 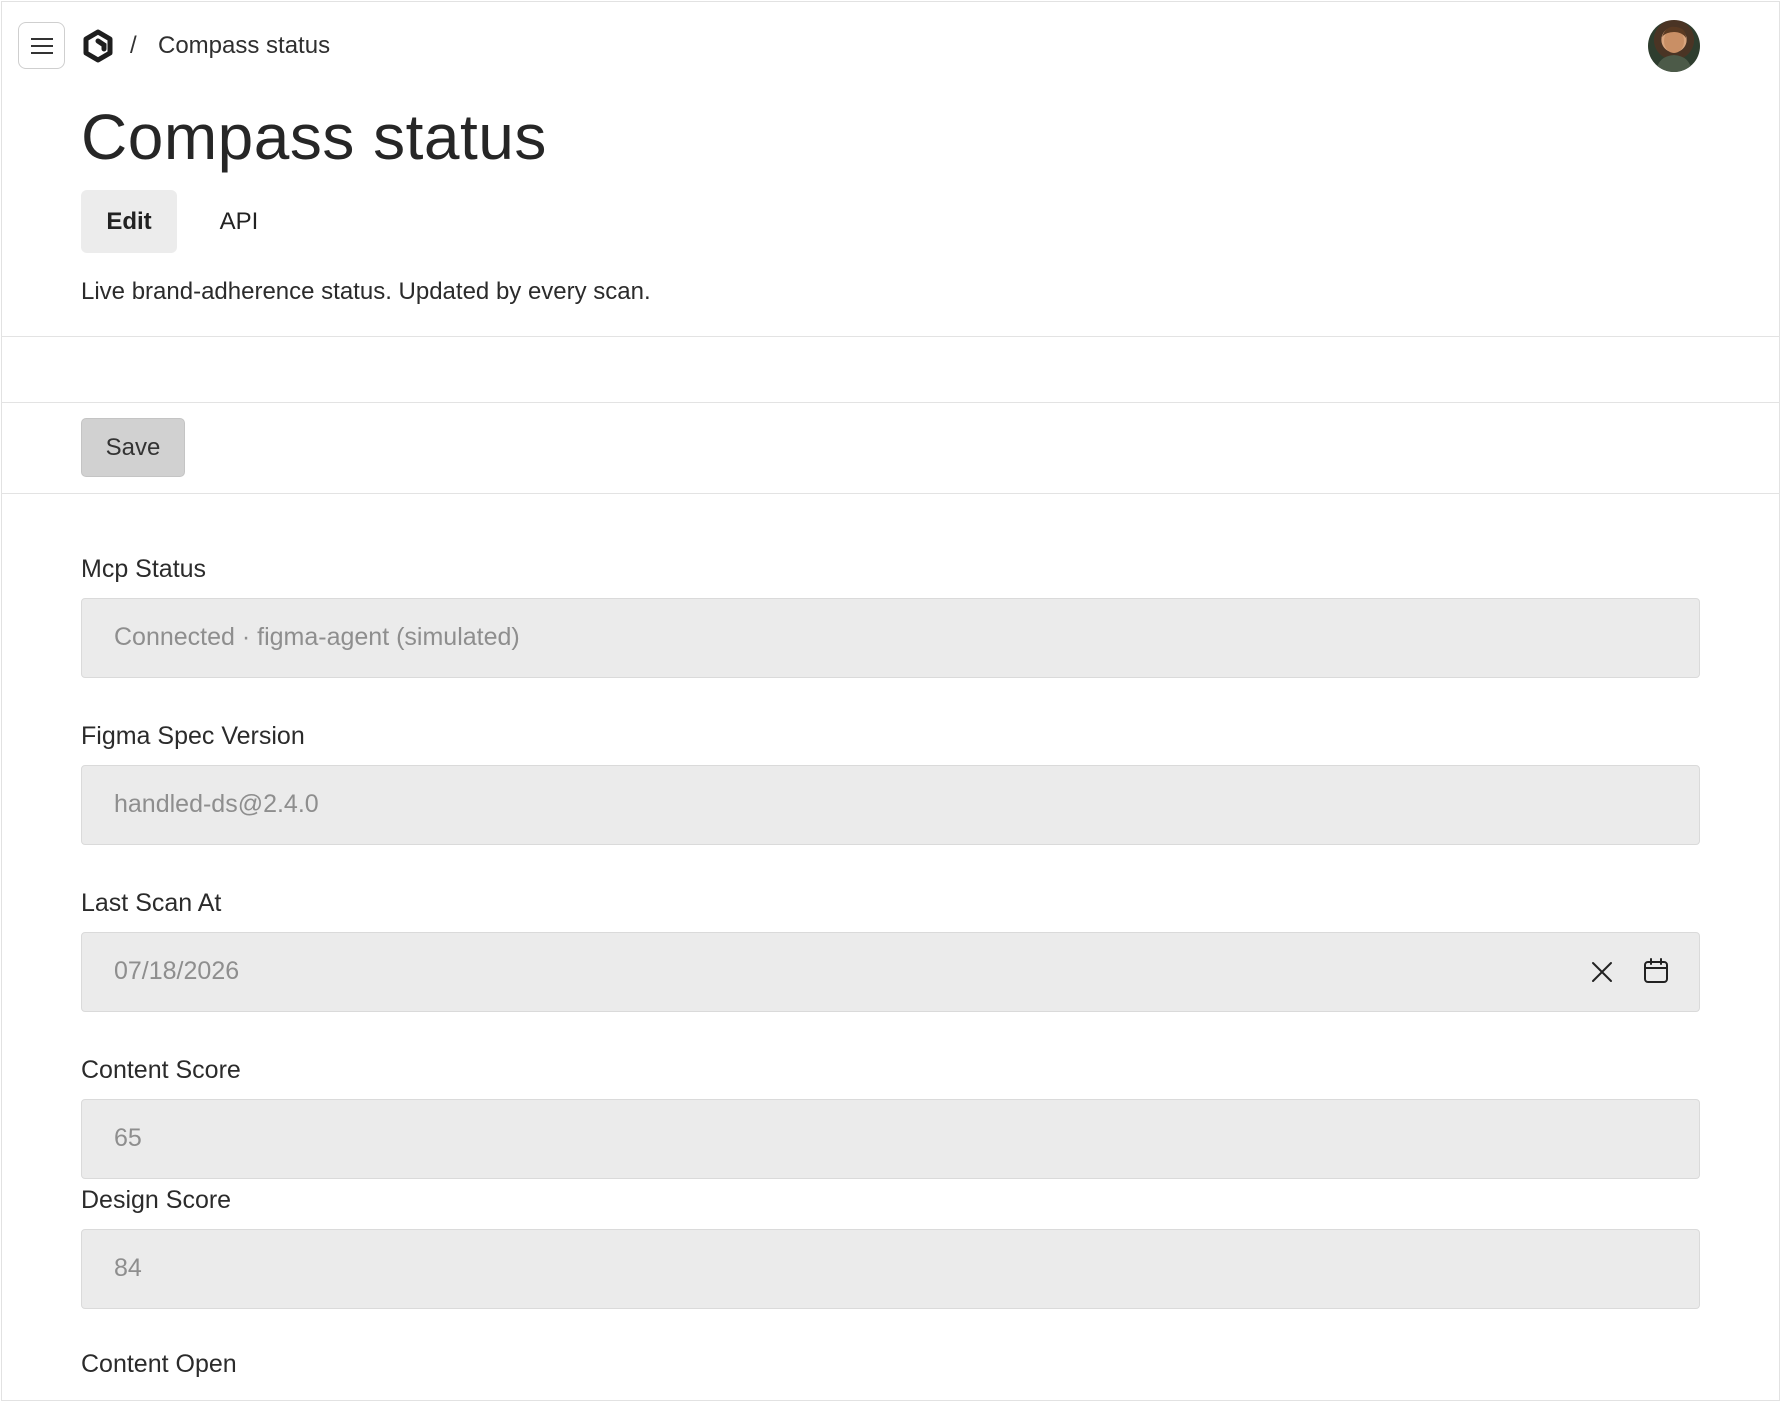 I want to click on tab-edit: Edit, so click(x=129, y=221).